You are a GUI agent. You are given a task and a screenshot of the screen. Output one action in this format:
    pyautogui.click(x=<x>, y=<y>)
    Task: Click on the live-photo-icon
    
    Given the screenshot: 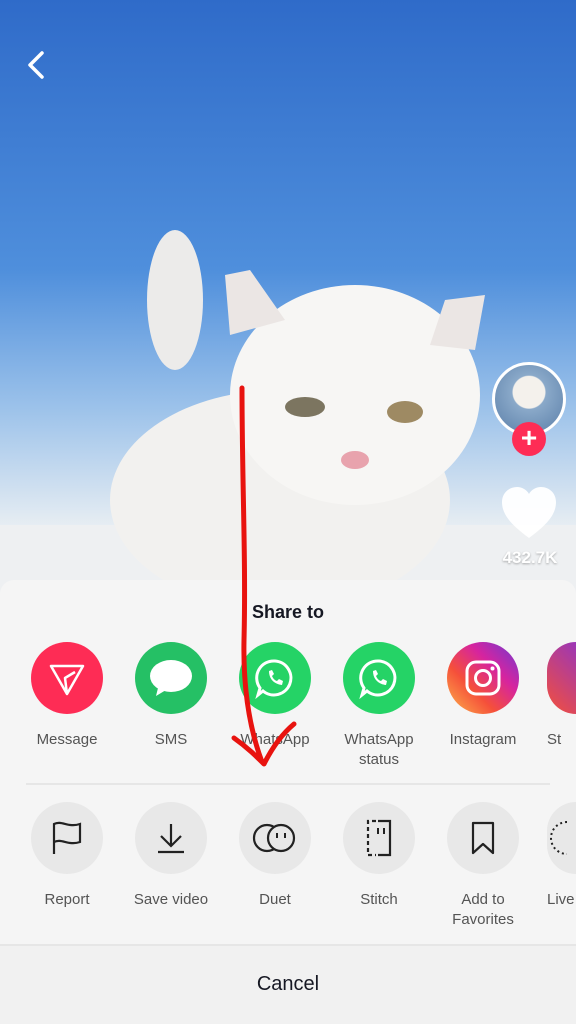 What is the action you would take?
    pyautogui.click(x=561, y=838)
    